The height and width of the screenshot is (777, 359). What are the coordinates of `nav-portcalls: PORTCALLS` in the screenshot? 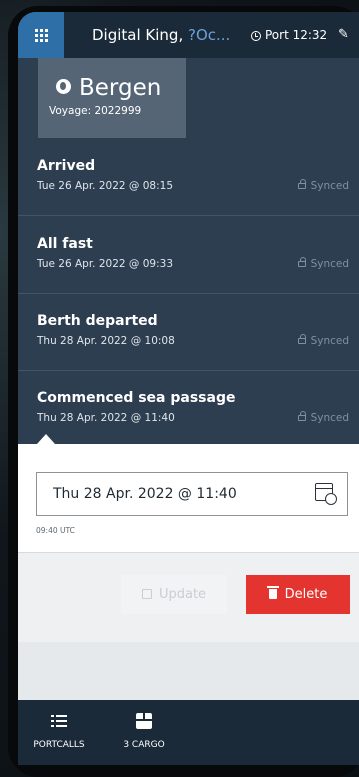 It's located at (59, 734).